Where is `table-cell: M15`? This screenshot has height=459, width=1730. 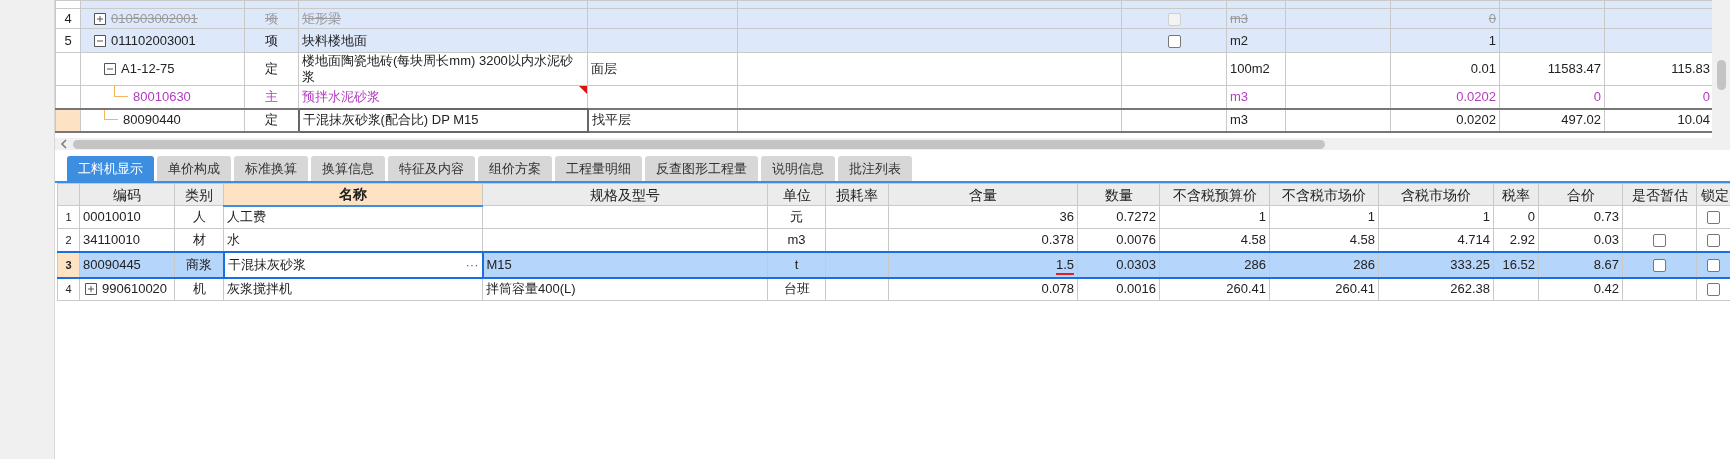 table-cell: M15 is located at coordinates (625, 264).